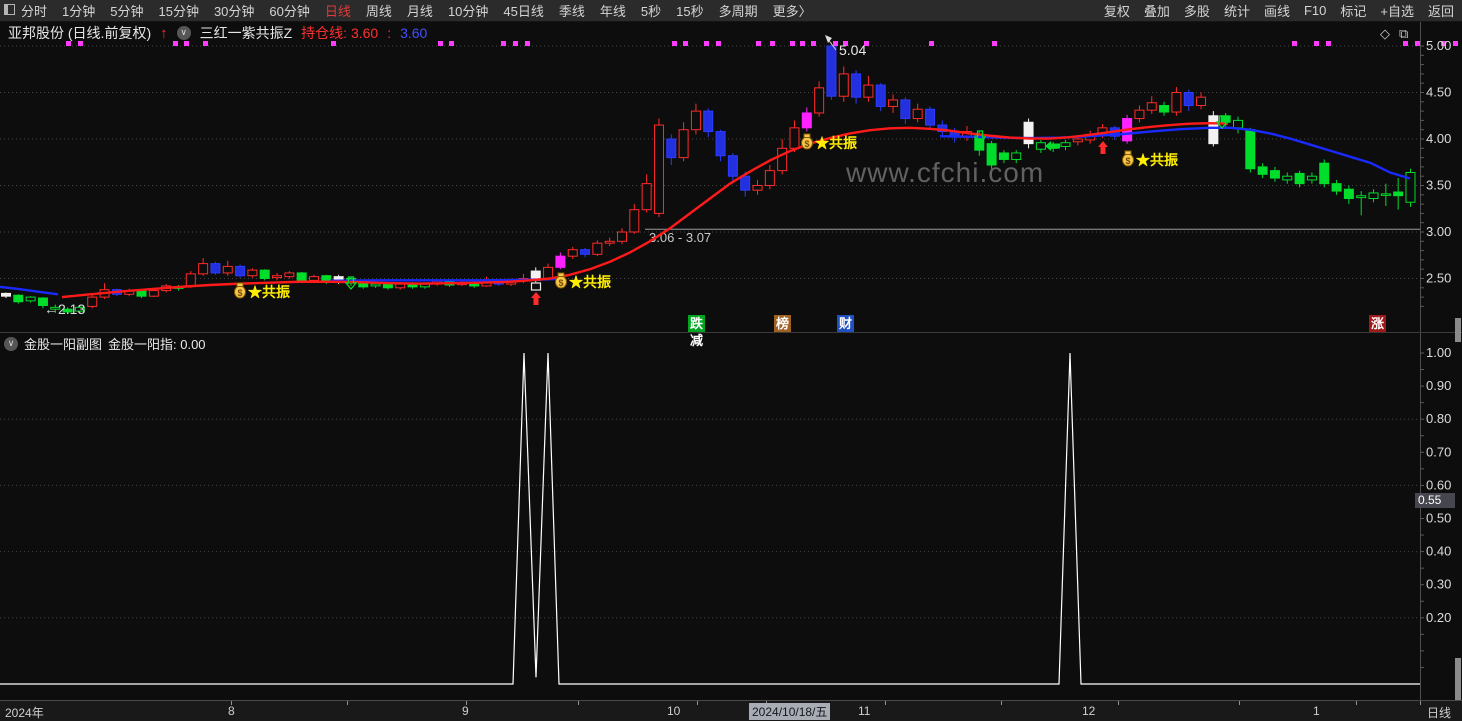 Image resolution: width=1462 pixels, height=721 pixels. I want to click on date-label: 1, so click(1316, 711).